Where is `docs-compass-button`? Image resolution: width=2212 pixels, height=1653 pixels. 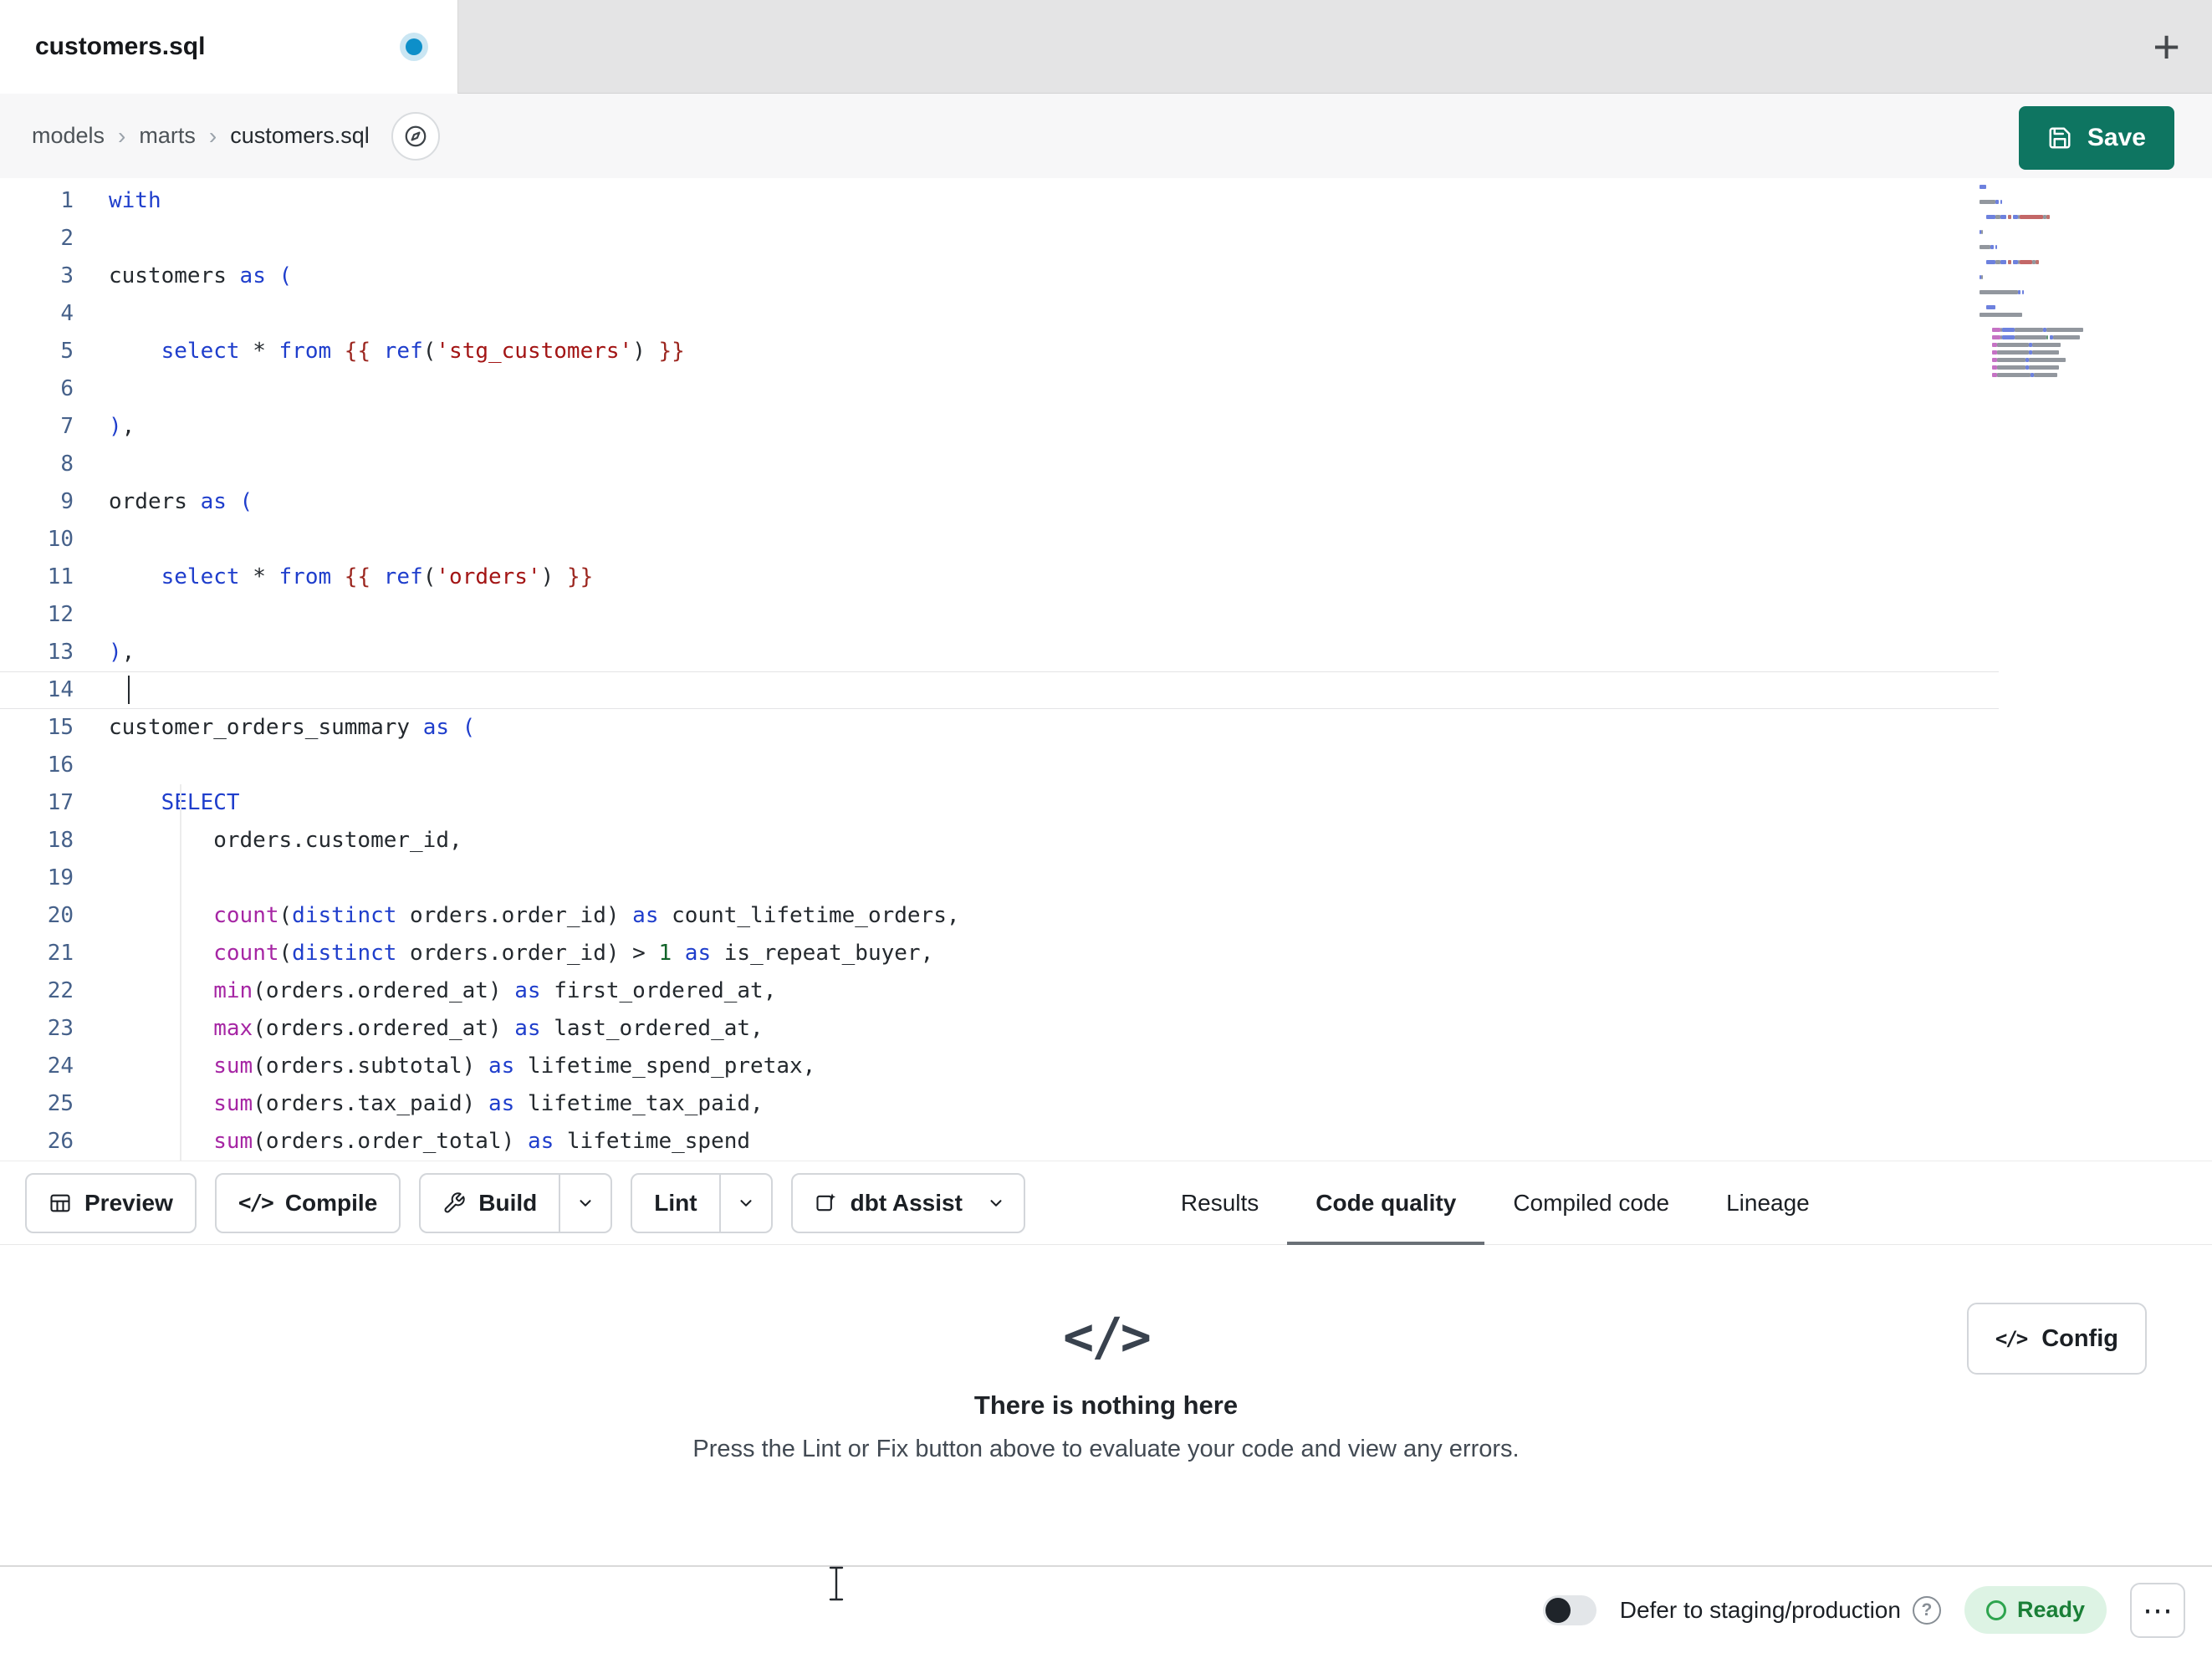
docs-compass-button is located at coordinates (415, 136).